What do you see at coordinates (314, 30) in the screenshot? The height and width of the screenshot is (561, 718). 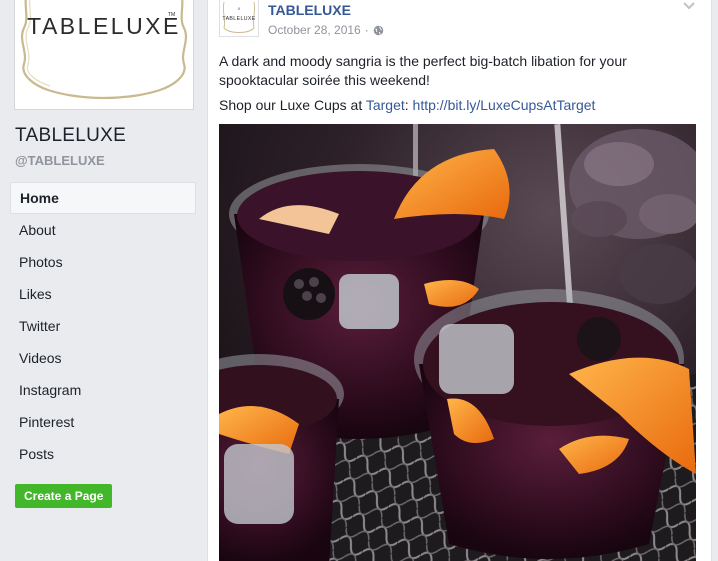 I see `post-date: October 28, 2016` at bounding box center [314, 30].